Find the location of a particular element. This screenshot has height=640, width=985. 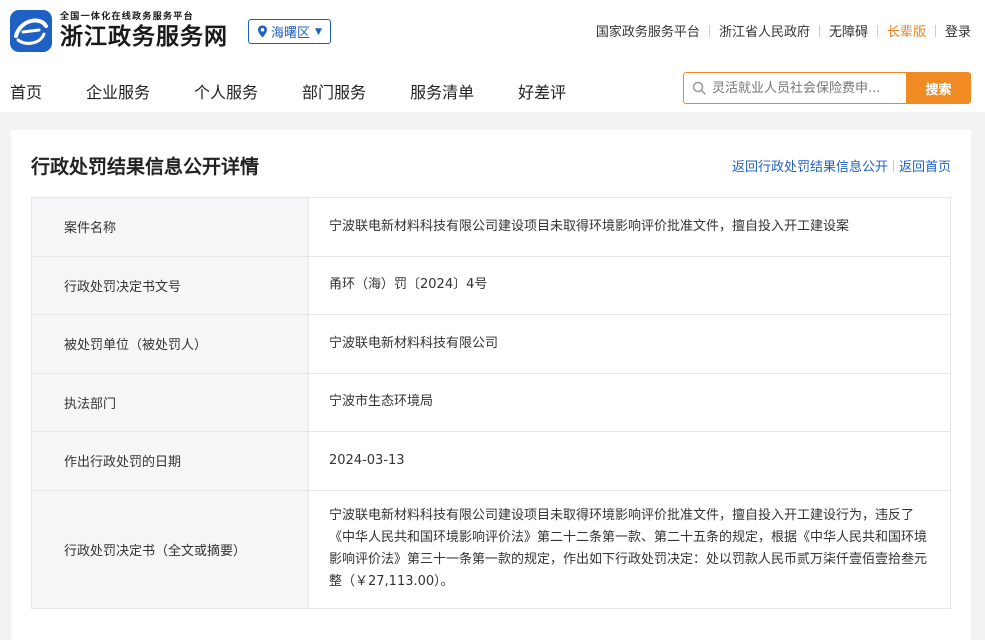

field-label: 被处罚单位（被处罚人） is located at coordinates (170, 344).